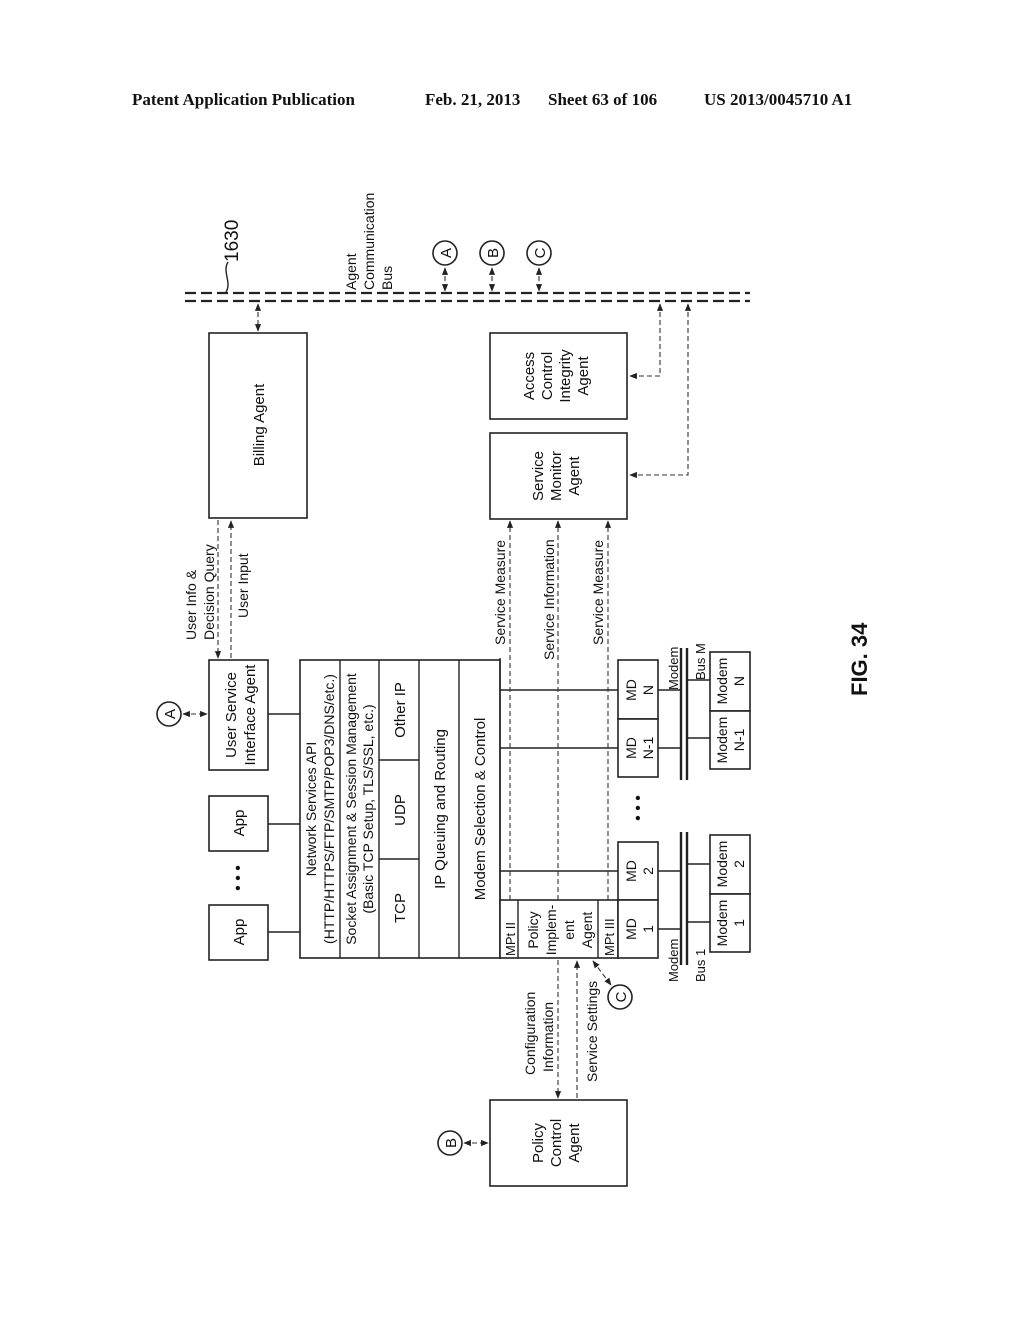  Describe the element at coordinates (463, 1143) in the screenshot. I see `connector-b-policy-control: B` at that location.